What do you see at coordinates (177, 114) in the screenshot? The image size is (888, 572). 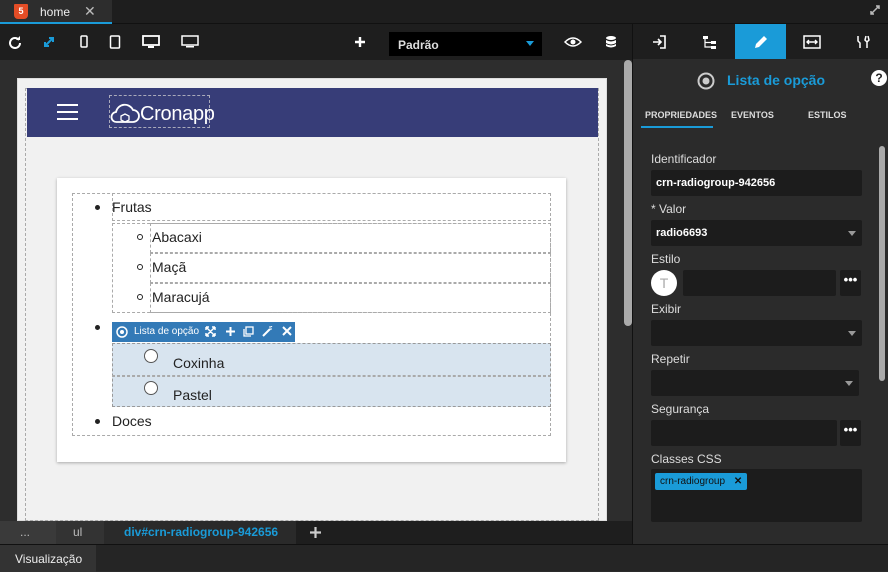 I see `logo-text: Cronapp` at bounding box center [177, 114].